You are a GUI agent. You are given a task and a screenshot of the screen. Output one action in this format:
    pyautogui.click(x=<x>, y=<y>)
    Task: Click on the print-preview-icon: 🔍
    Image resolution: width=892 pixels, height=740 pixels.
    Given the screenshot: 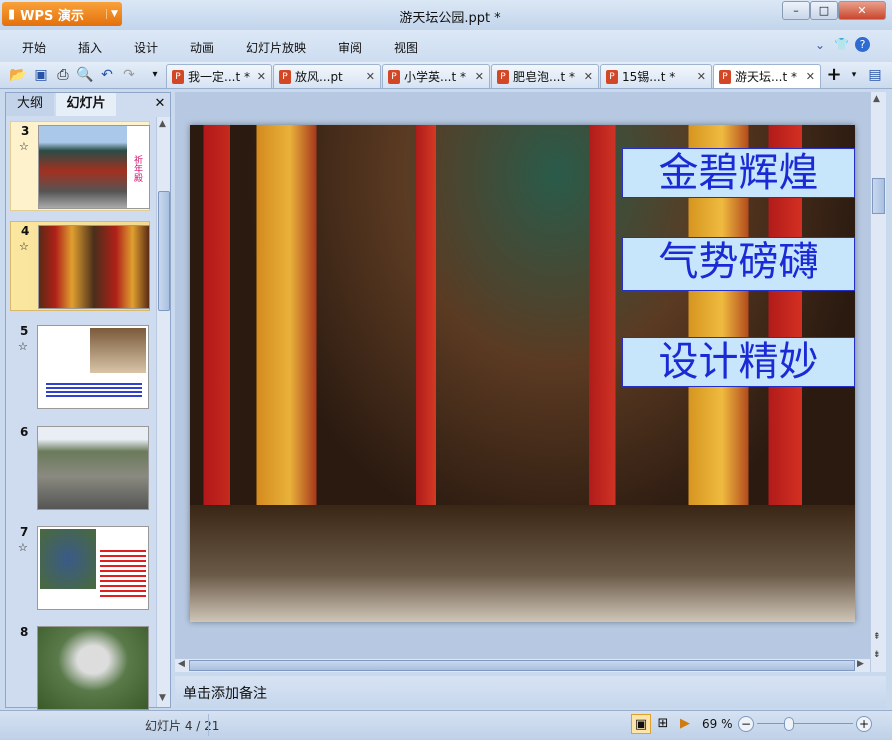 What is the action you would take?
    pyautogui.click(x=85, y=75)
    